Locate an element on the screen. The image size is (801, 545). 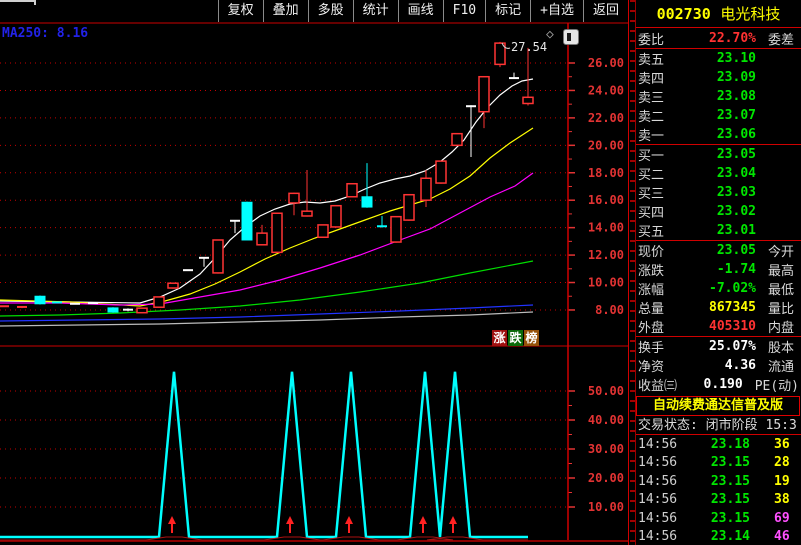
tick-price: 23.18 is located at coordinates (730, 444).